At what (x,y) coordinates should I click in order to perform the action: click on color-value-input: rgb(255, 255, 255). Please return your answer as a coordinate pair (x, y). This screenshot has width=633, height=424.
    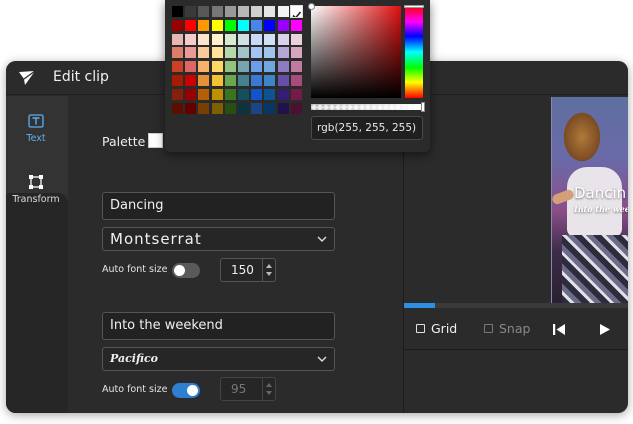
    Looking at the image, I should click on (367, 128).